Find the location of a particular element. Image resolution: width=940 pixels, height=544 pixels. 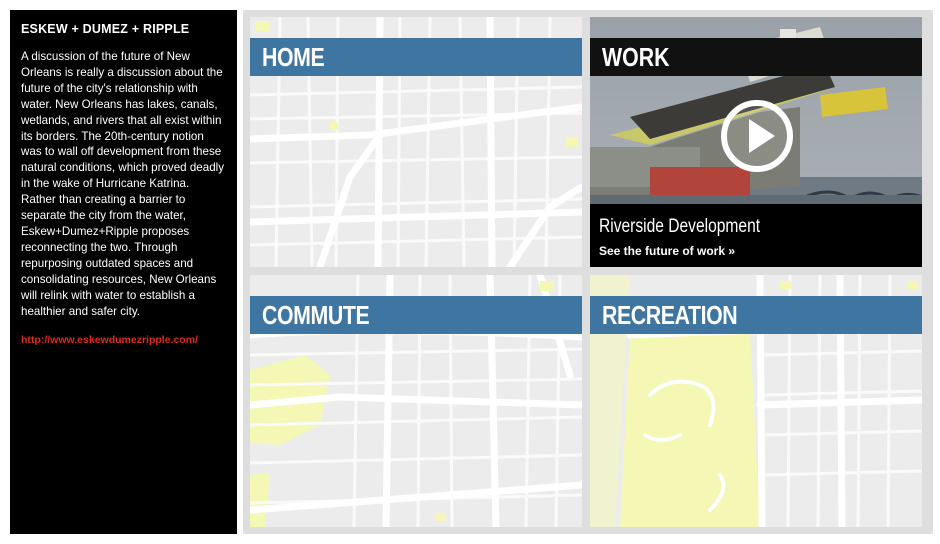

work-banner: WORK is located at coordinates (756, 57).